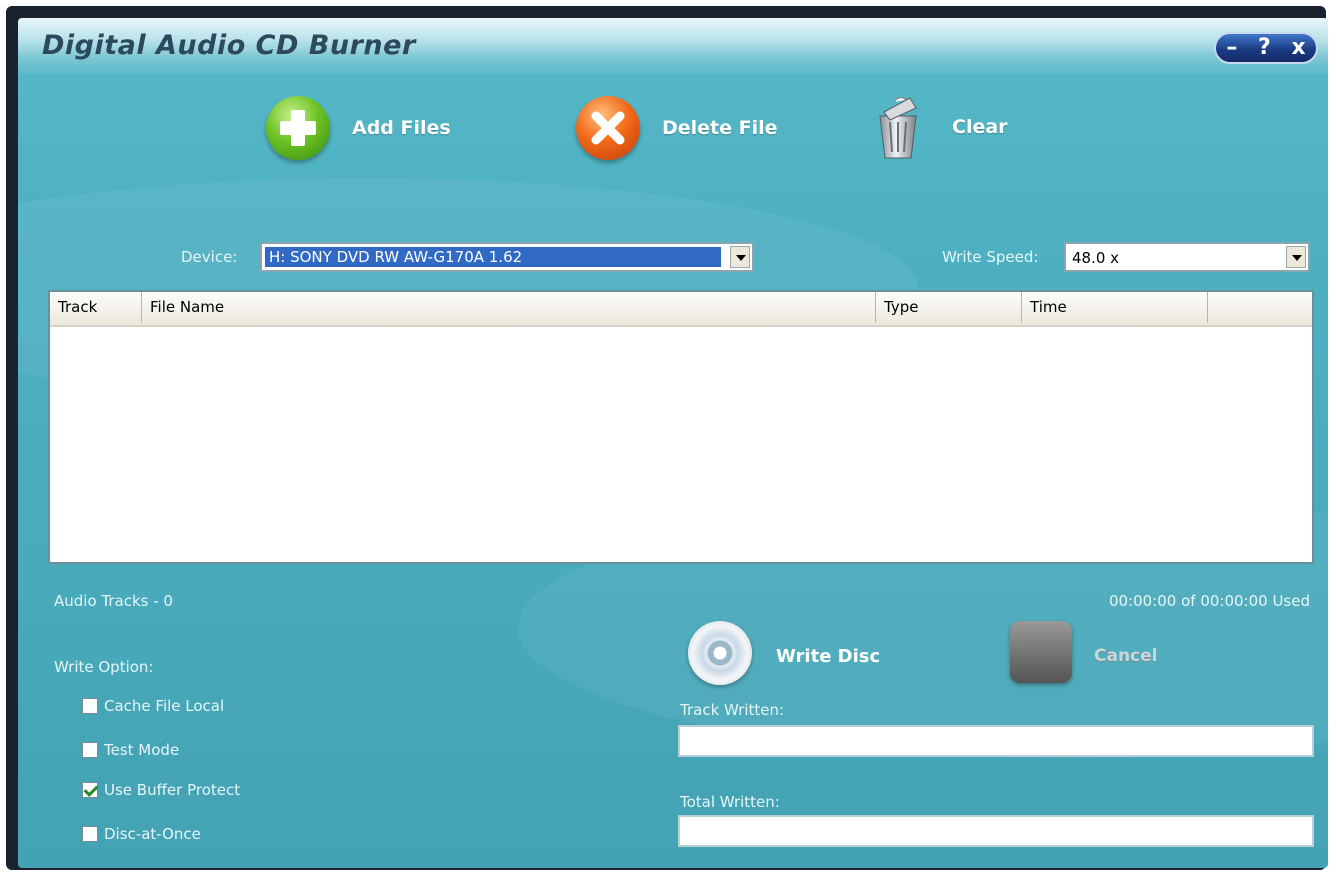 This screenshot has width=1336, height=875. What do you see at coordinates (1296, 257) in the screenshot?
I see `write-speed-dropdown-arrow-icon` at bounding box center [1296, 257].